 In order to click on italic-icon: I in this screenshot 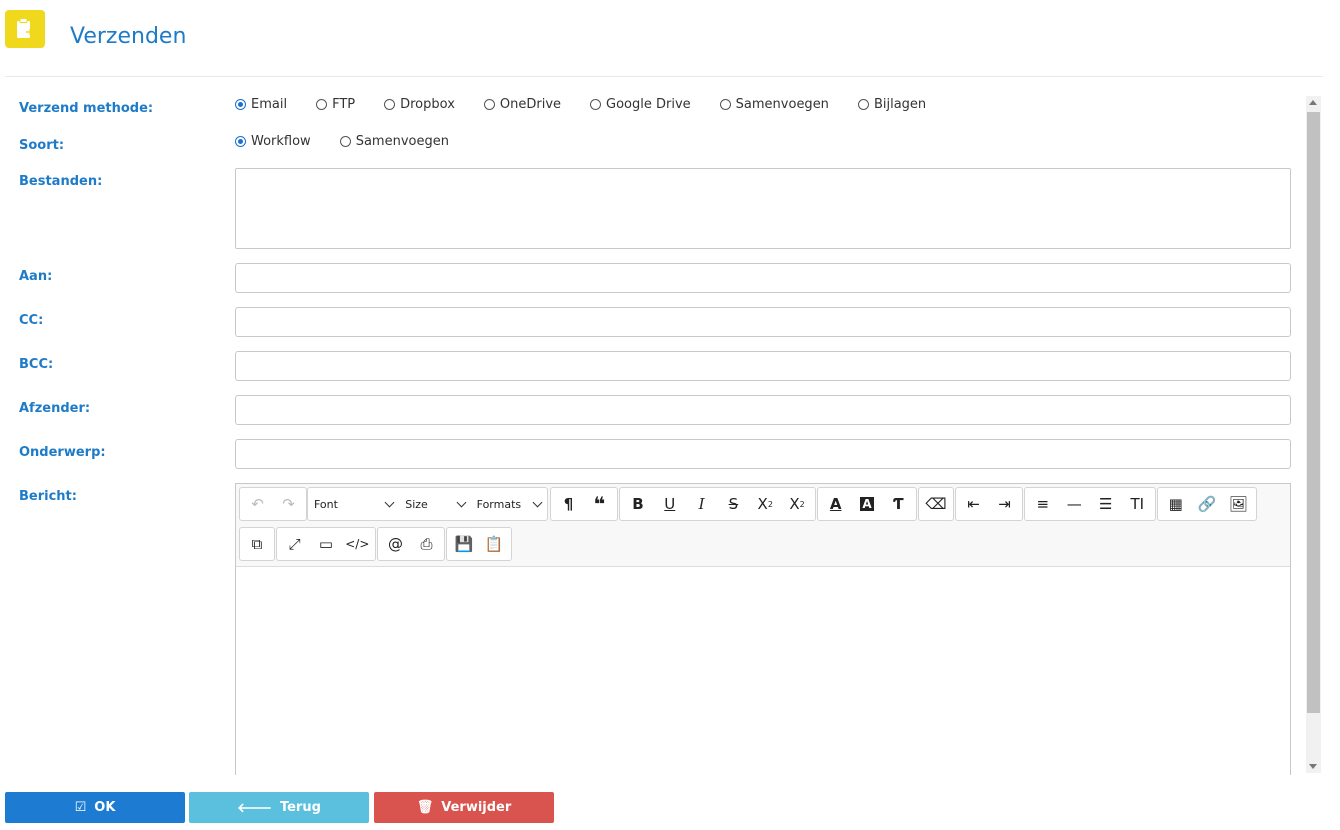, I will do `click(702, 504)`.